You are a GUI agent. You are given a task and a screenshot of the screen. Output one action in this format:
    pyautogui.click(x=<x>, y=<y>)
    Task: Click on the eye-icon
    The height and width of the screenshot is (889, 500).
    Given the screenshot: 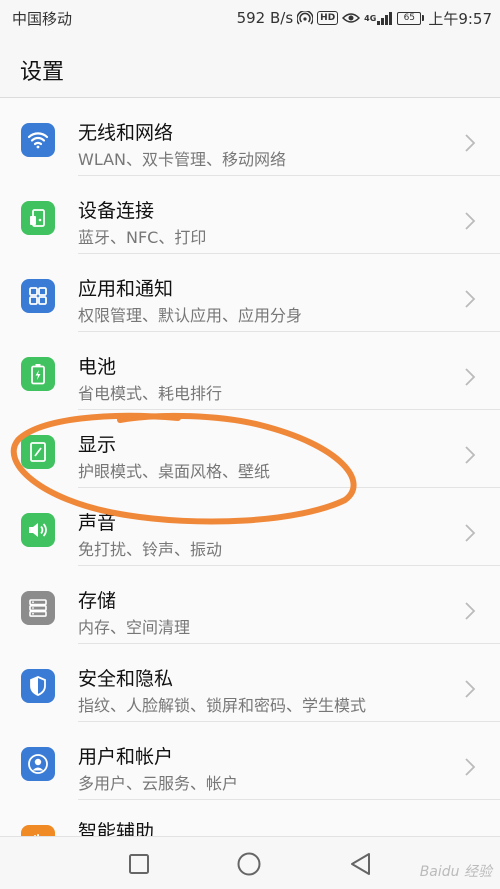 What is the action you would take?
    pyautogui.click(x=351, y=18)
    